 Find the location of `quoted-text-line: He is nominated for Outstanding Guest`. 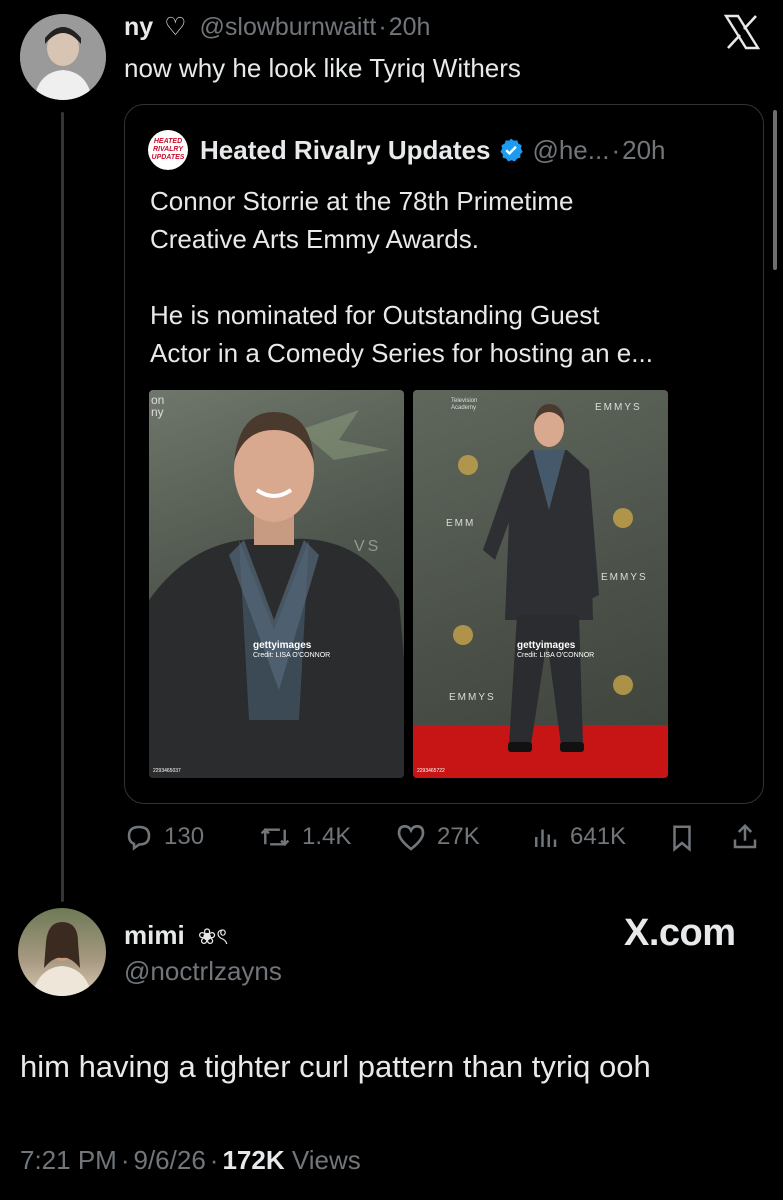

quoted-text-line: He is nominated for Outstanding Guest is located at coordinates (375, 315).